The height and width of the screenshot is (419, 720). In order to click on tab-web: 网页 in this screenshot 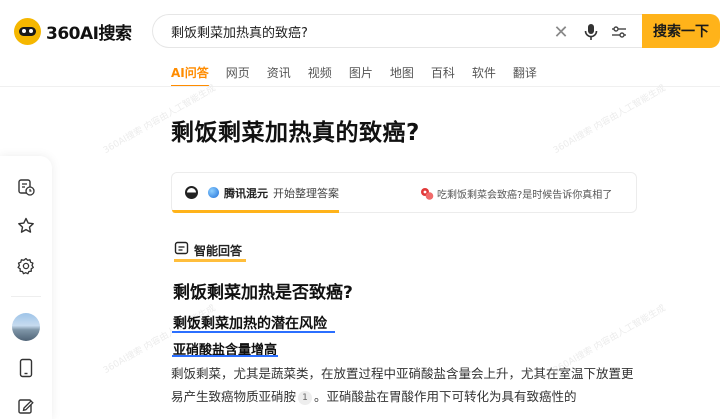, I will do `click(238, 73)`.